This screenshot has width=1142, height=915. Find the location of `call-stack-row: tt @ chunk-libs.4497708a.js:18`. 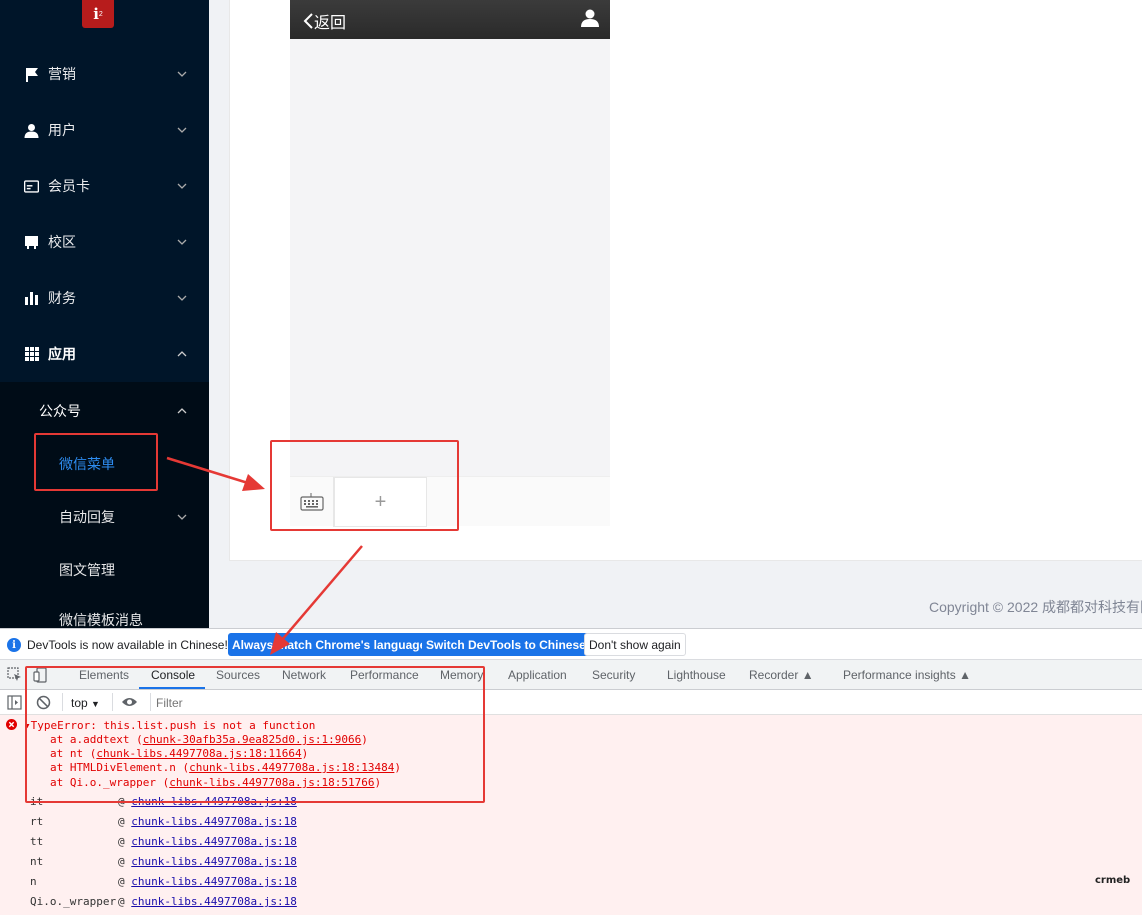

call-stack-row: tt @ chunk-libs.4497708a.js:18 is located at coordinates (163, 841).